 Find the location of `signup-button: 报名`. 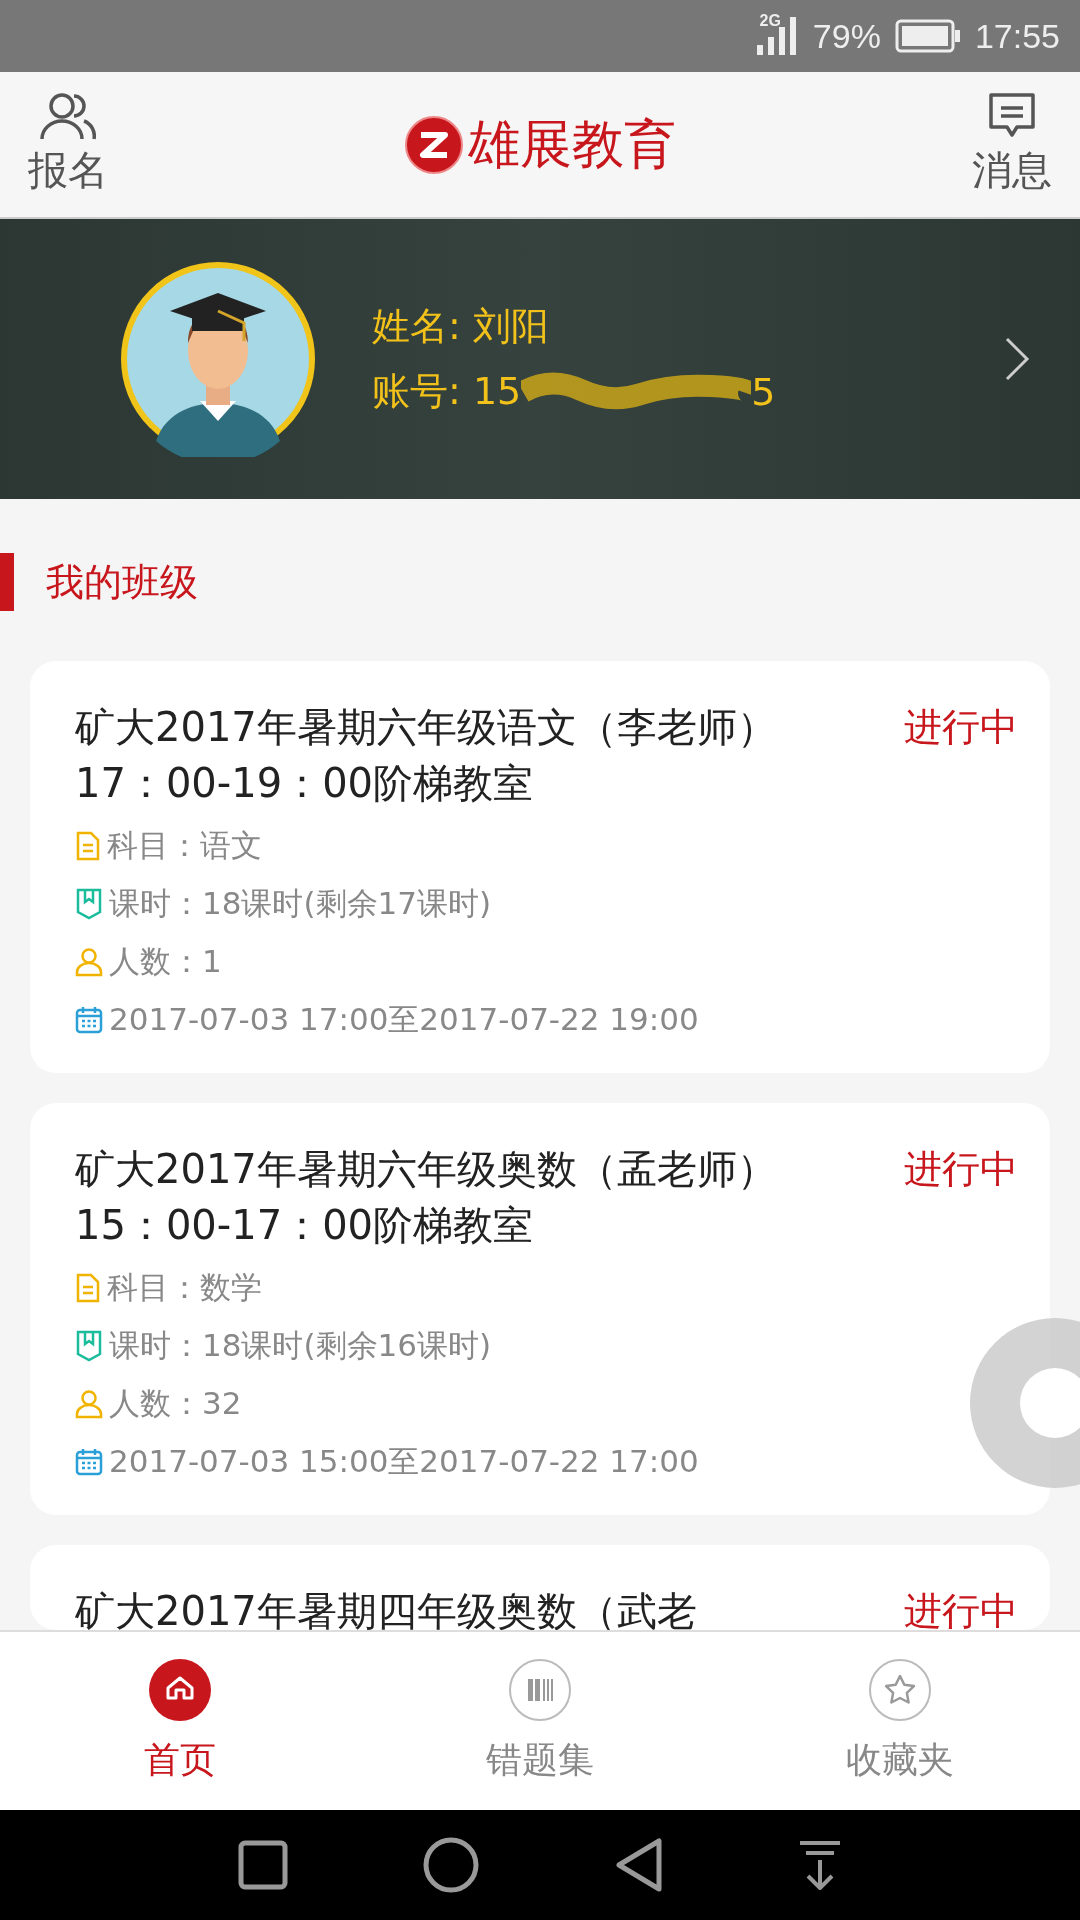

signup-button: 报名 is located at coordinates (68, 170).